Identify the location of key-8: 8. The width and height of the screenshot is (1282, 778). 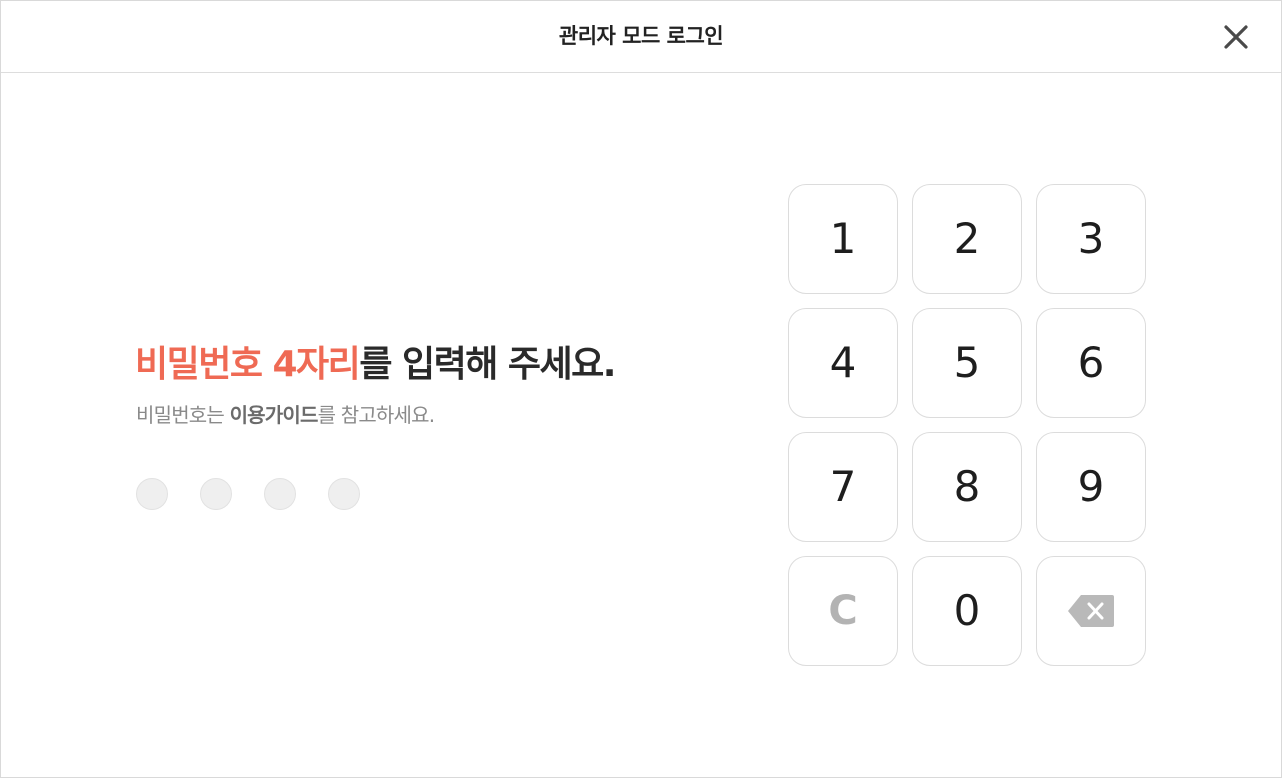
(967, 487).